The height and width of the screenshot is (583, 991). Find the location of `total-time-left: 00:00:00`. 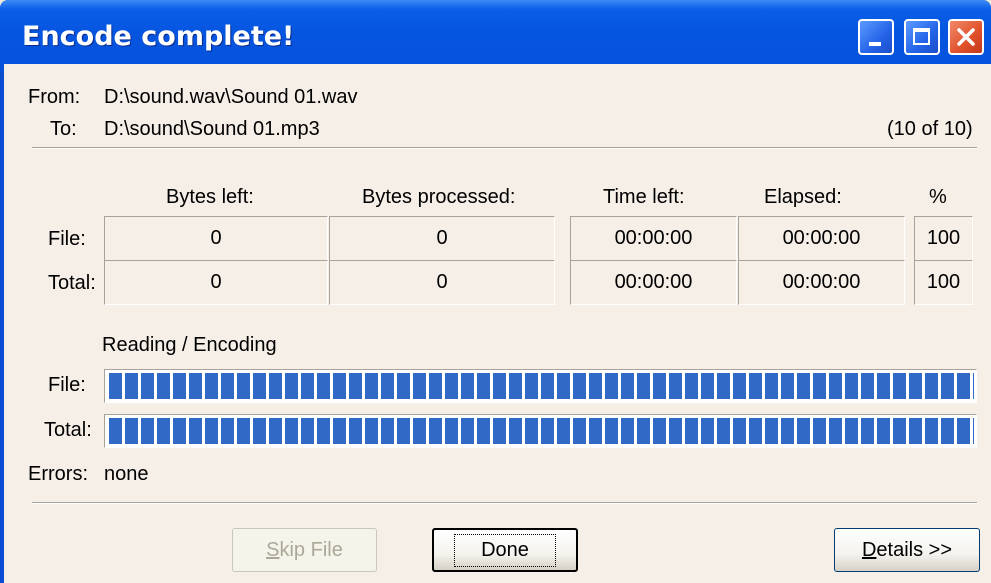

total-time-left: 00:00:00 is located at coordinates (653, 282).